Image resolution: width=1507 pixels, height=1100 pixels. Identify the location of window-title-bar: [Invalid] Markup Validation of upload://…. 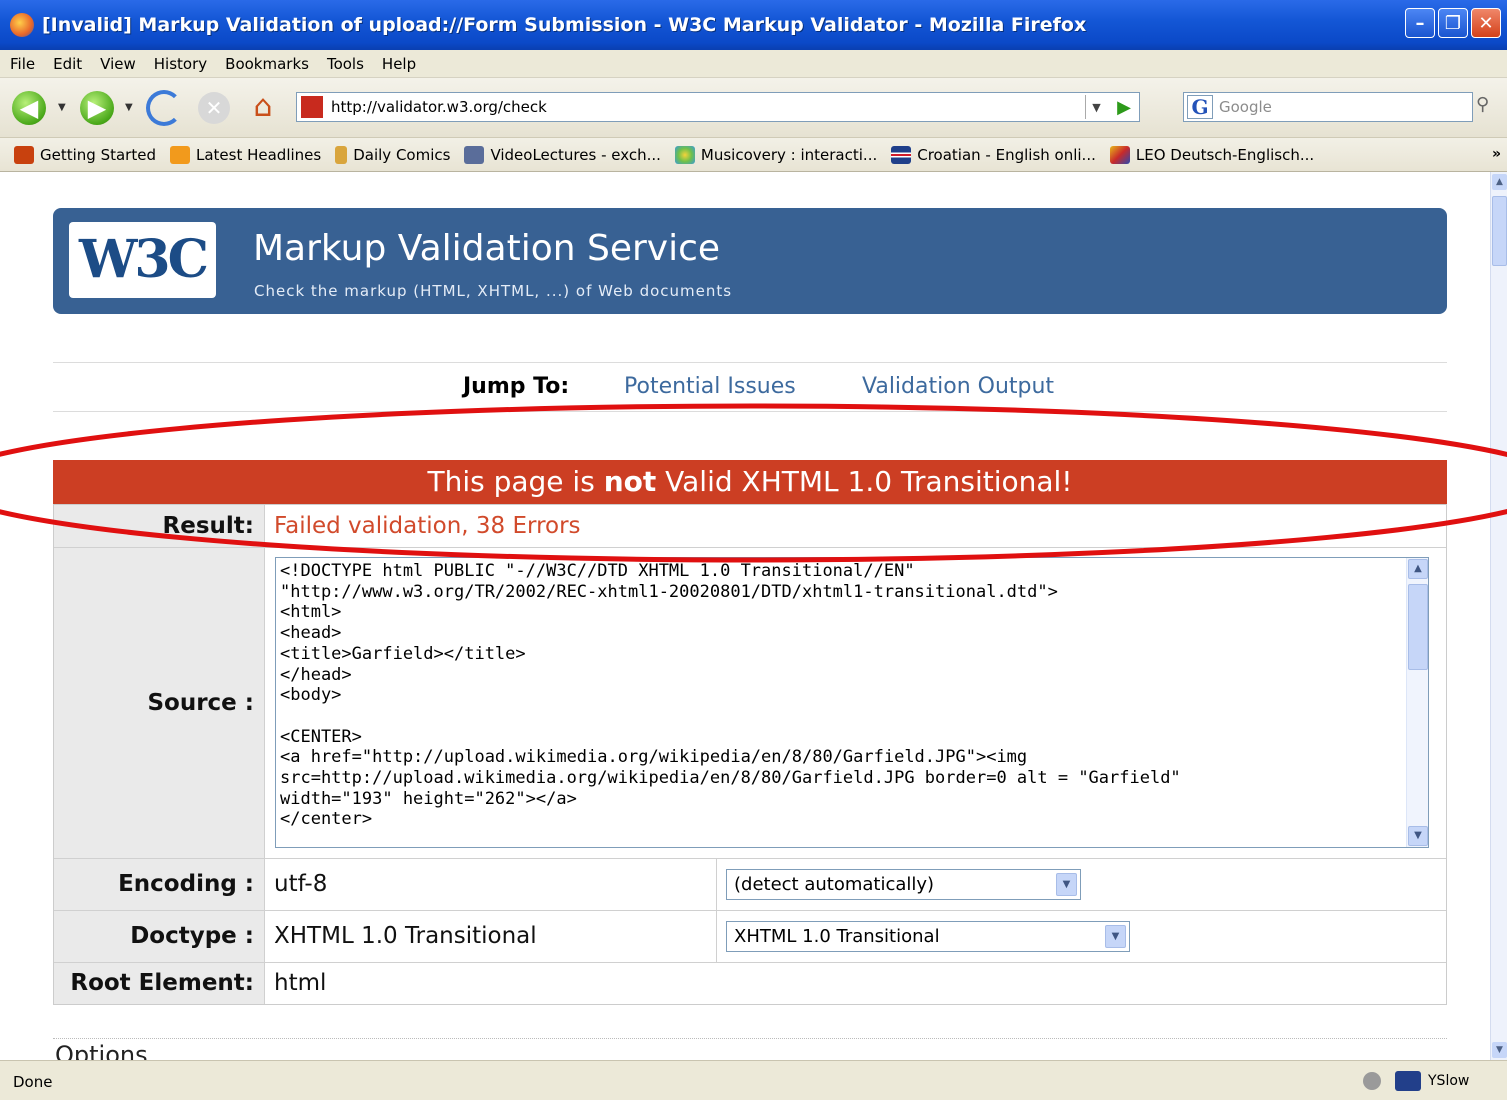
(753, 25).